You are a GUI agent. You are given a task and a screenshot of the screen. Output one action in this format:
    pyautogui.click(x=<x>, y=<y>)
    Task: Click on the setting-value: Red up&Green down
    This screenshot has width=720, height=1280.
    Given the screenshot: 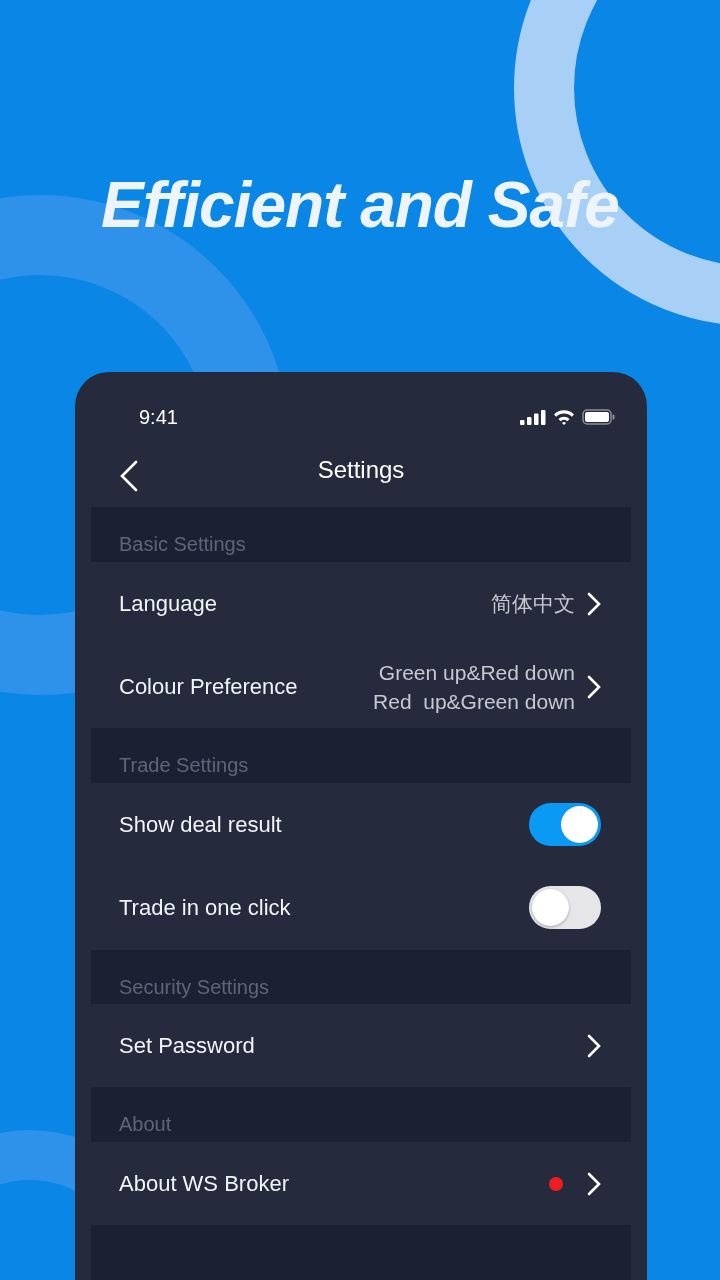 What is the action you would take?
    pyautogui.click(x=474, y=701)
    